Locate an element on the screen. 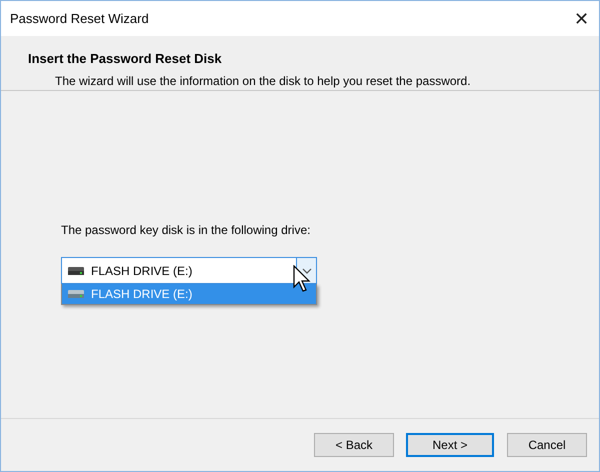 The image size is (600, 472). drive-select: FLASH DRIVE (E:) is located at coordinates (189, 270).